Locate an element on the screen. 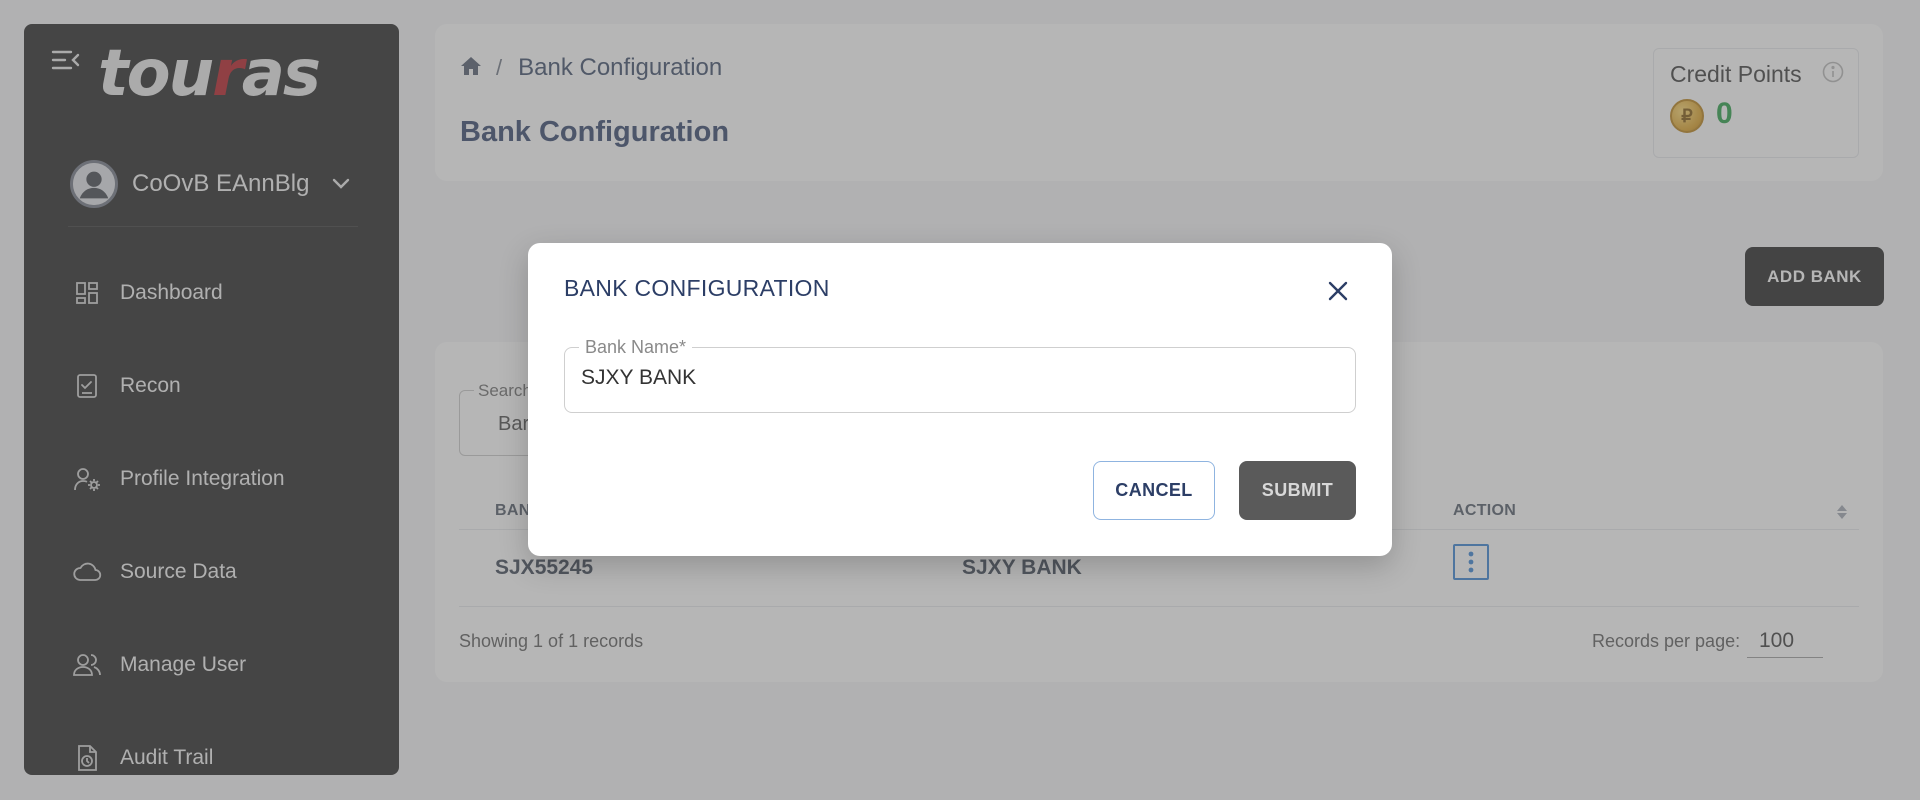 Image resolution: width=1920 pixels, height=800 pixels. submit-button: SUBMIT is located at coordinates (1297, 490).